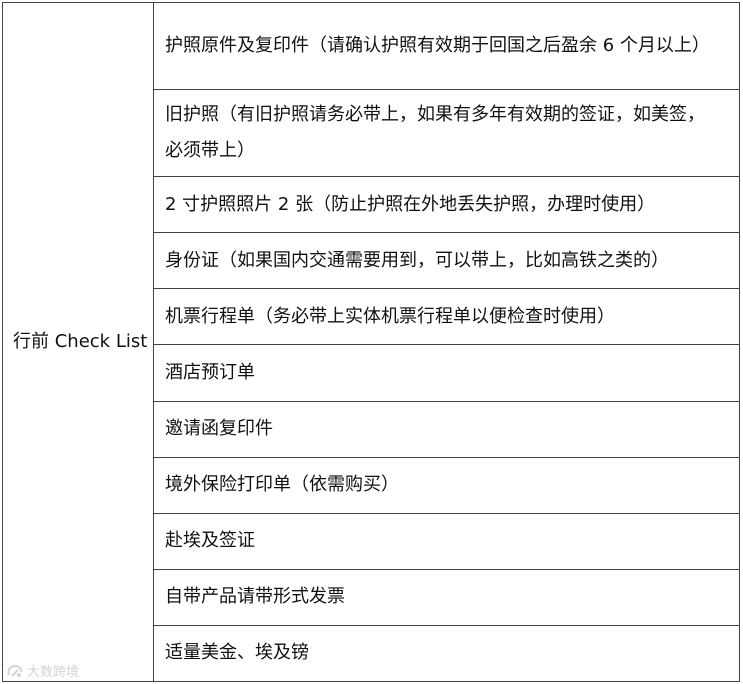 This screenshot has height=684, width=743. Describe the element at coordinates (446, 46) in the screenshot. I see `checklist-item-passport: 护照原件及复印件（请确认护照有效期于回国之后盈余 6 个月以上）` at that location.